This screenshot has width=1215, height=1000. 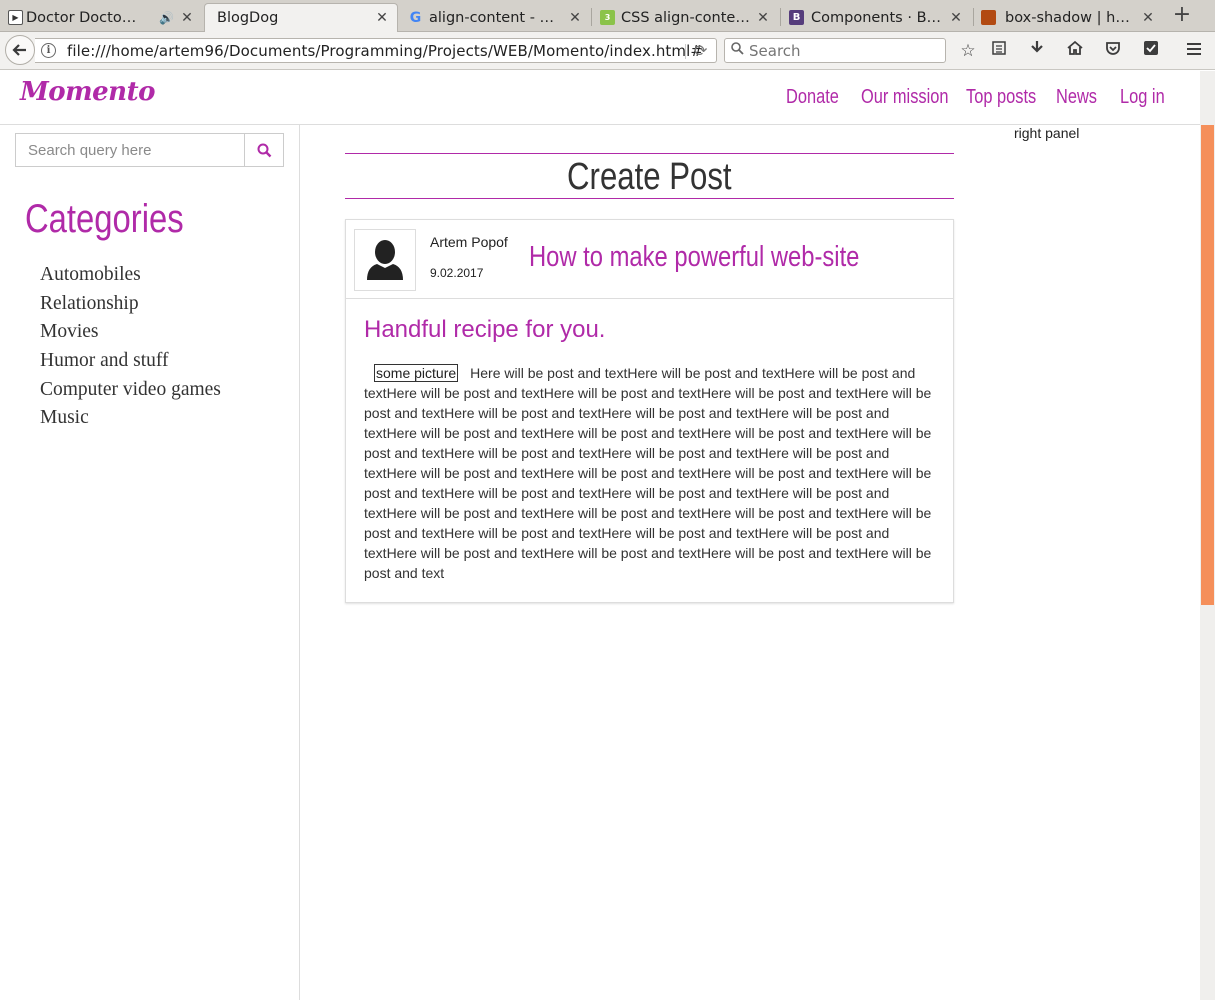 I want to click on search-button, so click(x=264, y=150).